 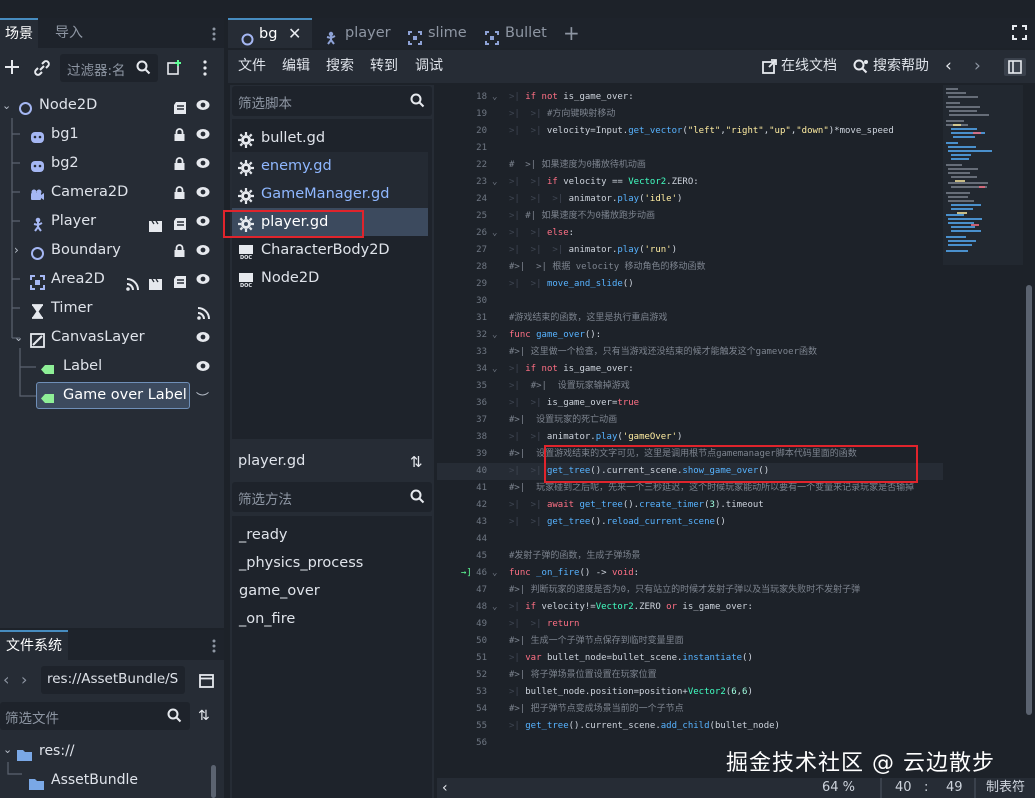 What do you see at coordinates (332, 497) in the screenshot?
I see `method-filter-input: 筛选方法` at bounding box center [332, 497].